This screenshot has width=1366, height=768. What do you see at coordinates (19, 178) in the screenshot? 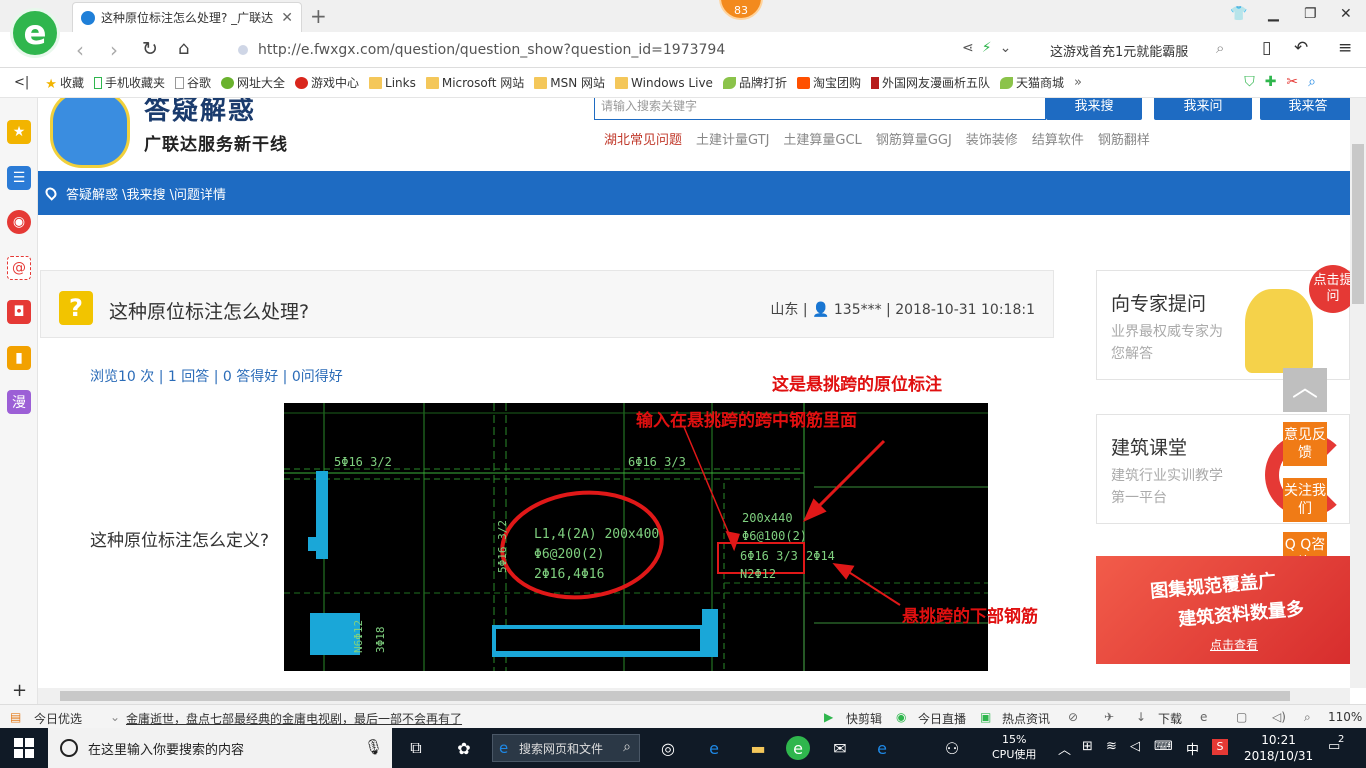
I see `news-list-icon: ☰` at bounding box center [19, 178].